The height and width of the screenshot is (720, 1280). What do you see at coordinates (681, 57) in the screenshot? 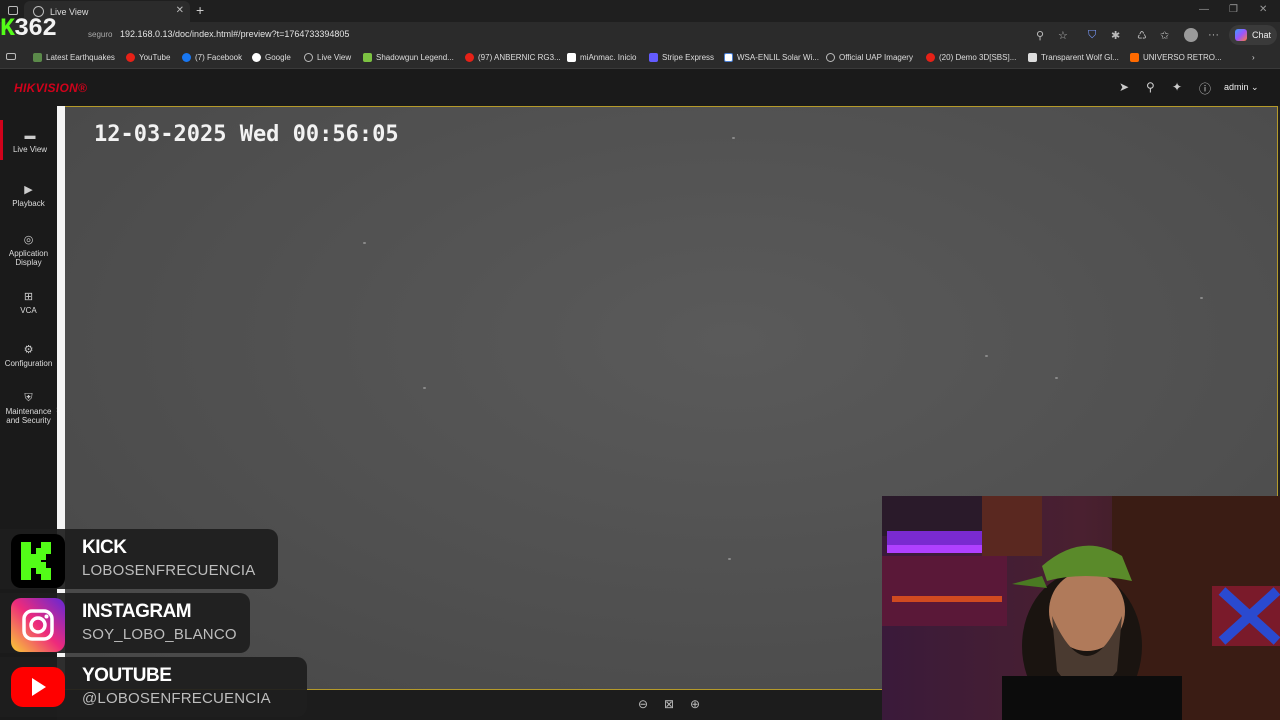
I see `bookmark-item: Stripe Express` at bounding box center [681, 57].